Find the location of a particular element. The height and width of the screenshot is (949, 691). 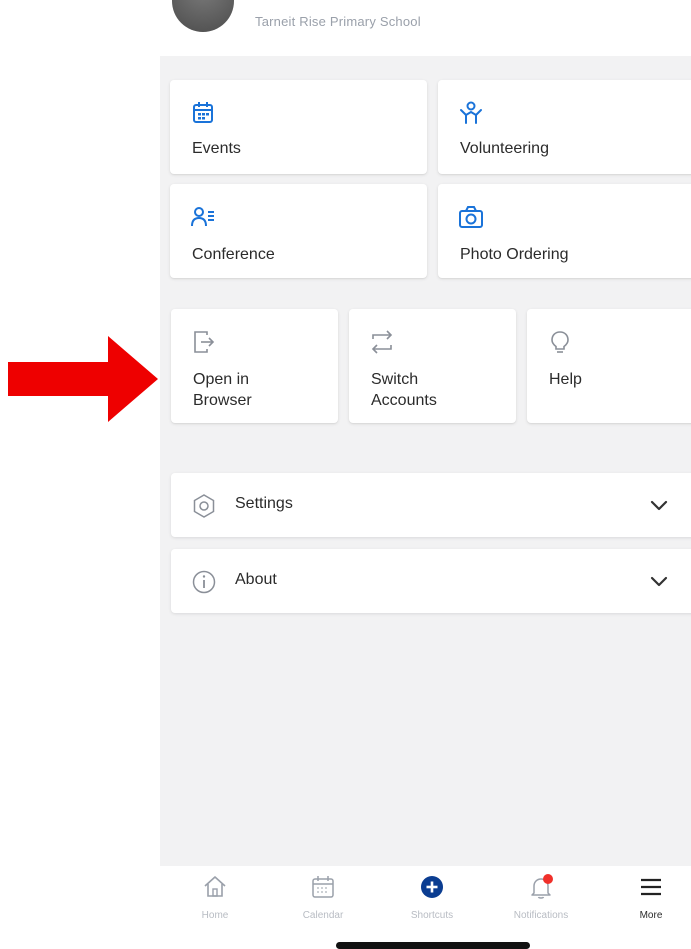

open-in-browser-label-line2: Browser is located at coordinates (222, 400).